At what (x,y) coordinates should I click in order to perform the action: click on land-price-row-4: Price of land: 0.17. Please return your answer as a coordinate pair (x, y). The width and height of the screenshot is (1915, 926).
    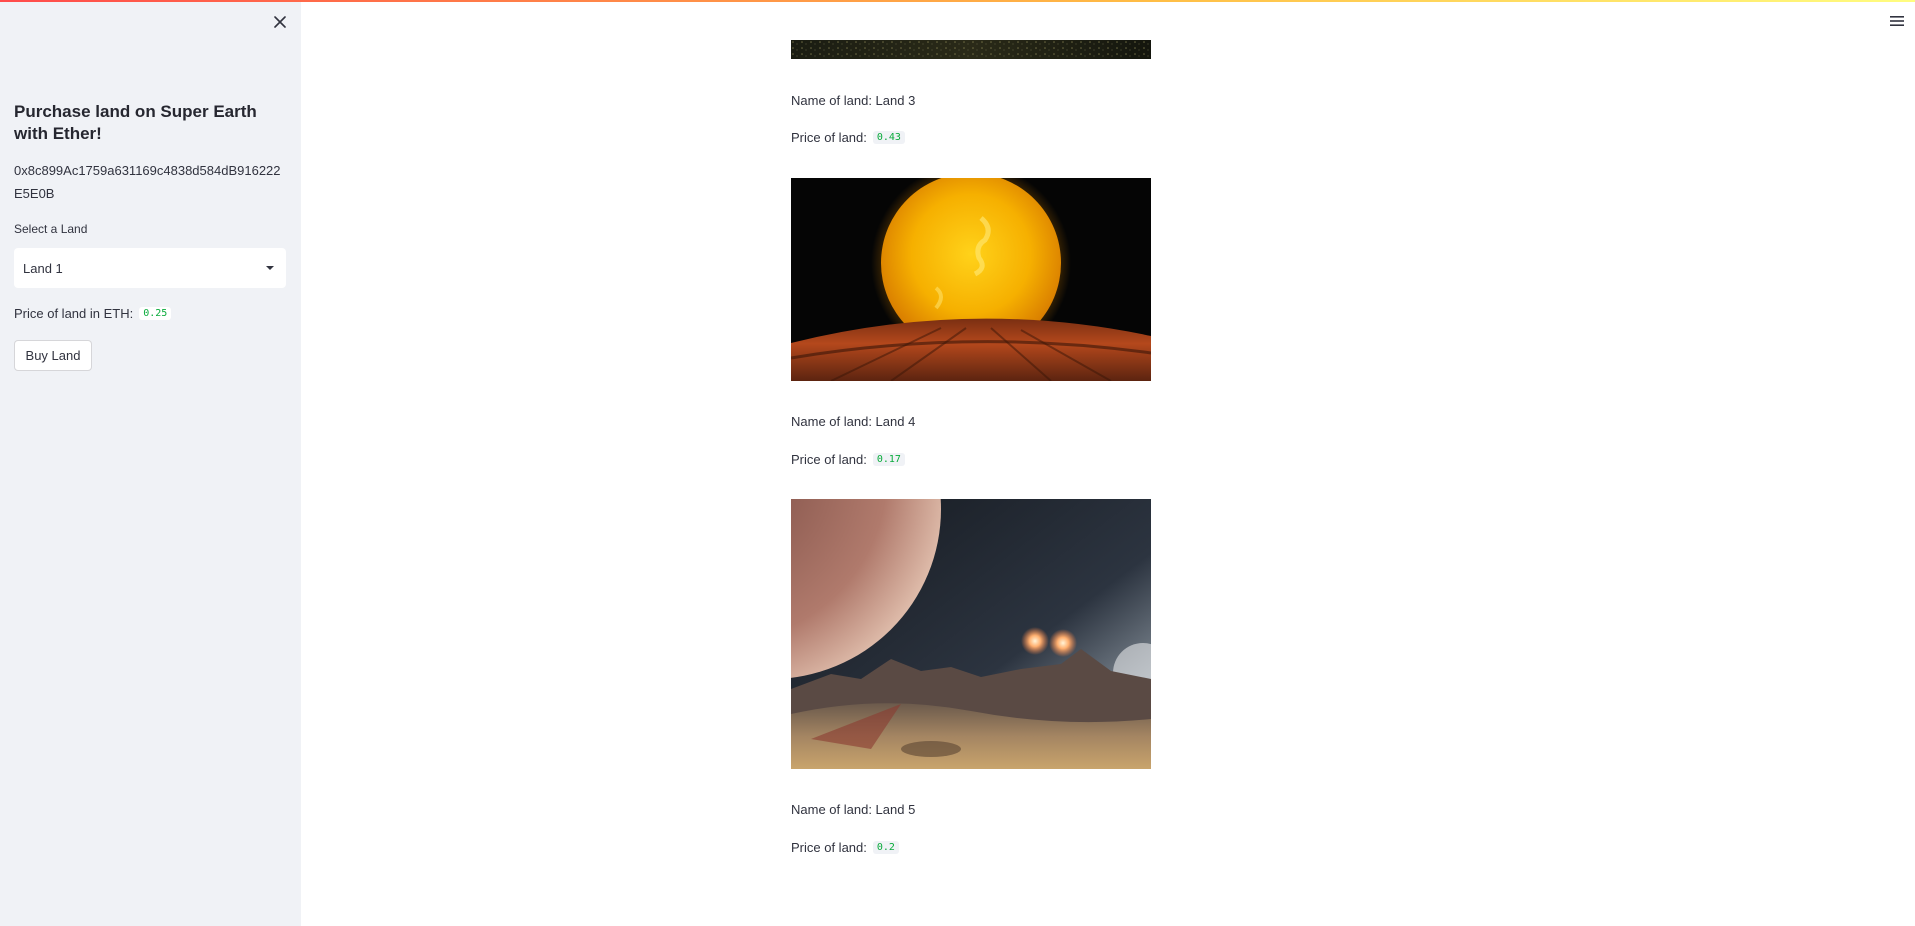
    Looking at the image, I should click on (848, 459).